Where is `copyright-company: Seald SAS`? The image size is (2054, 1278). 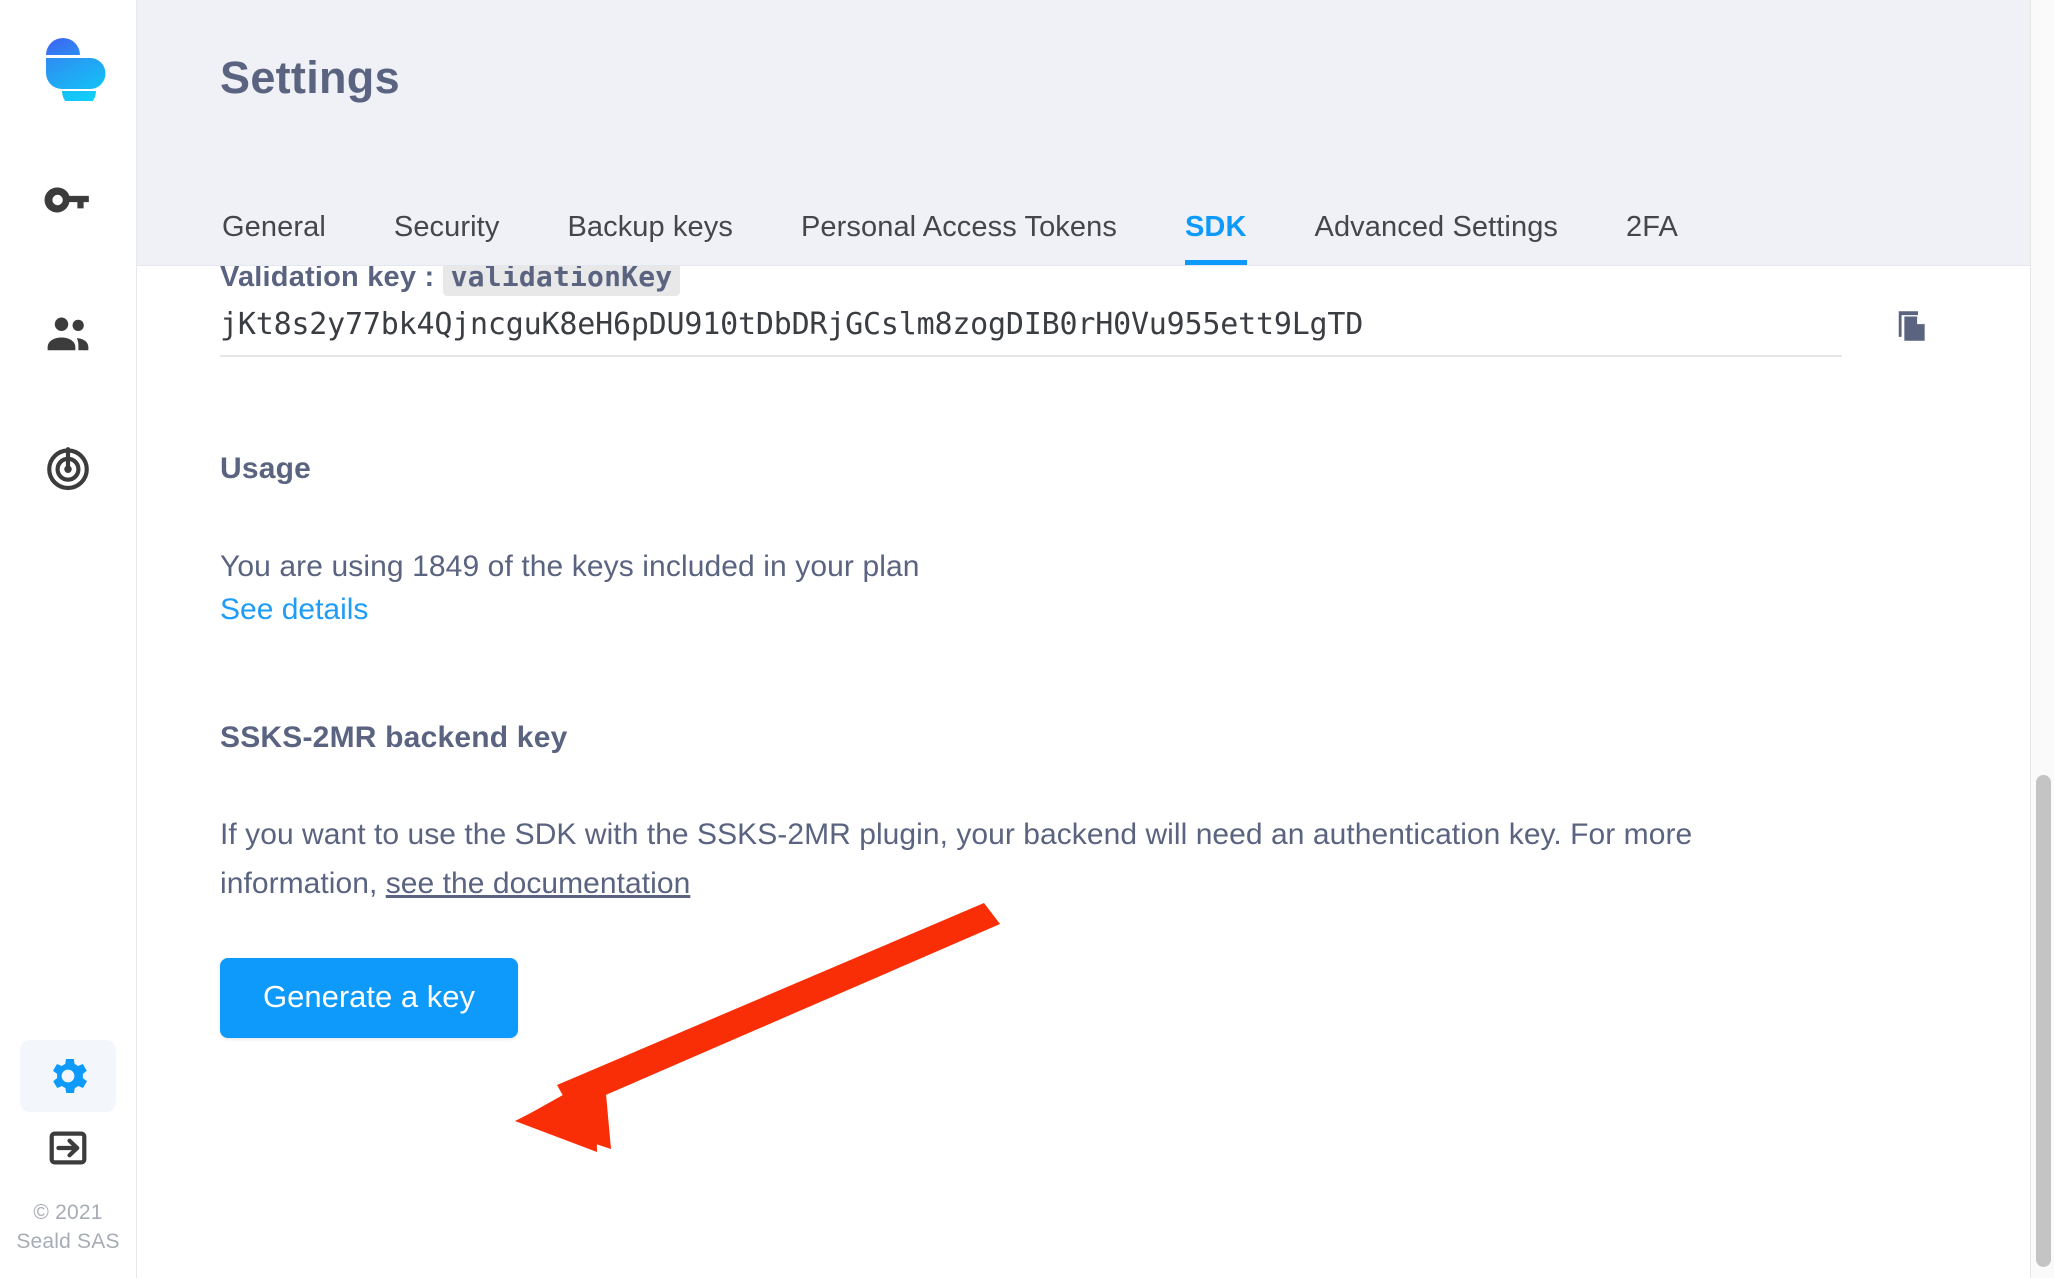 copyright-company: Seald SAS is located at coordinates (68, 1241).